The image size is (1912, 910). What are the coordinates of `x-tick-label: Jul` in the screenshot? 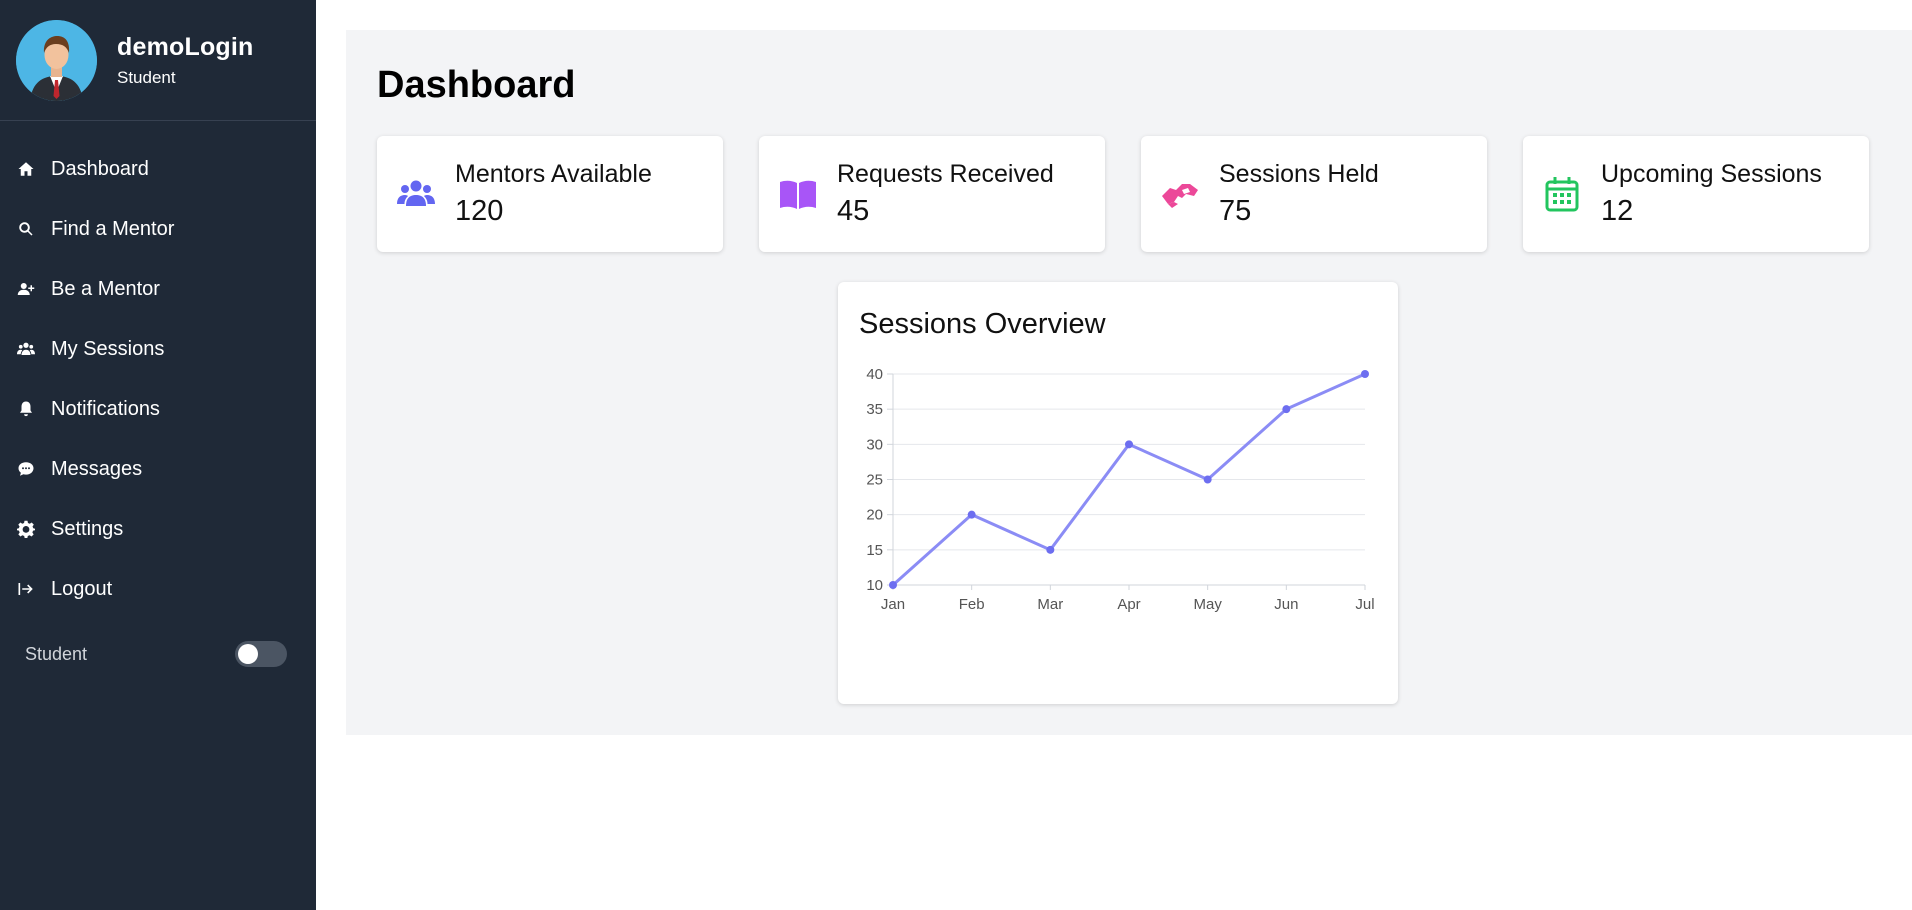 It's located at (1364, 604).